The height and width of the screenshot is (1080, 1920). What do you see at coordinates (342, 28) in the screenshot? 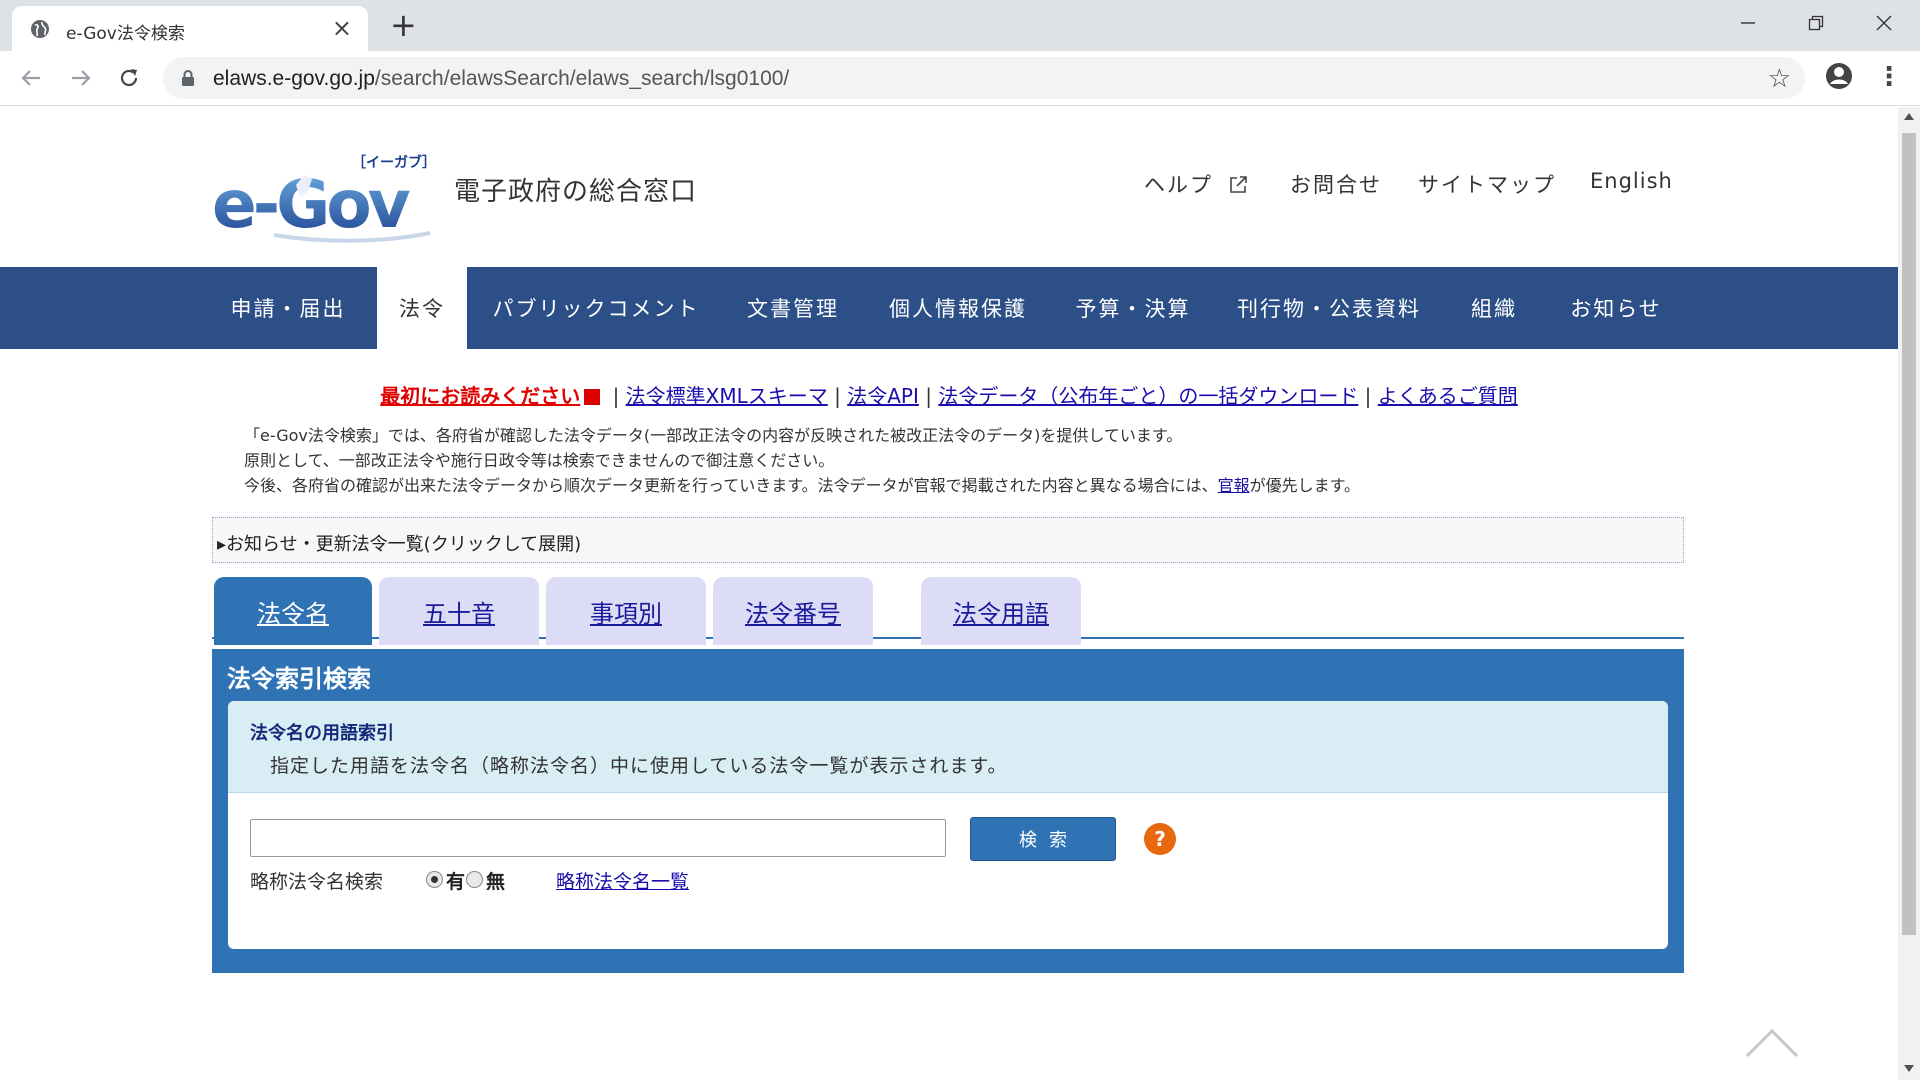
I see `tab-close-icon: ×` at bounding box center [342, 28].